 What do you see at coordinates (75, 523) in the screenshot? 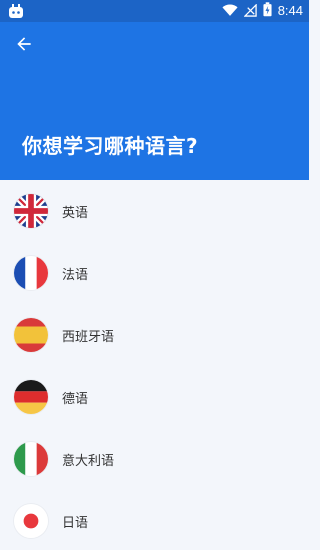
I see `language-label: 日语` at bounding box center [75, 523].